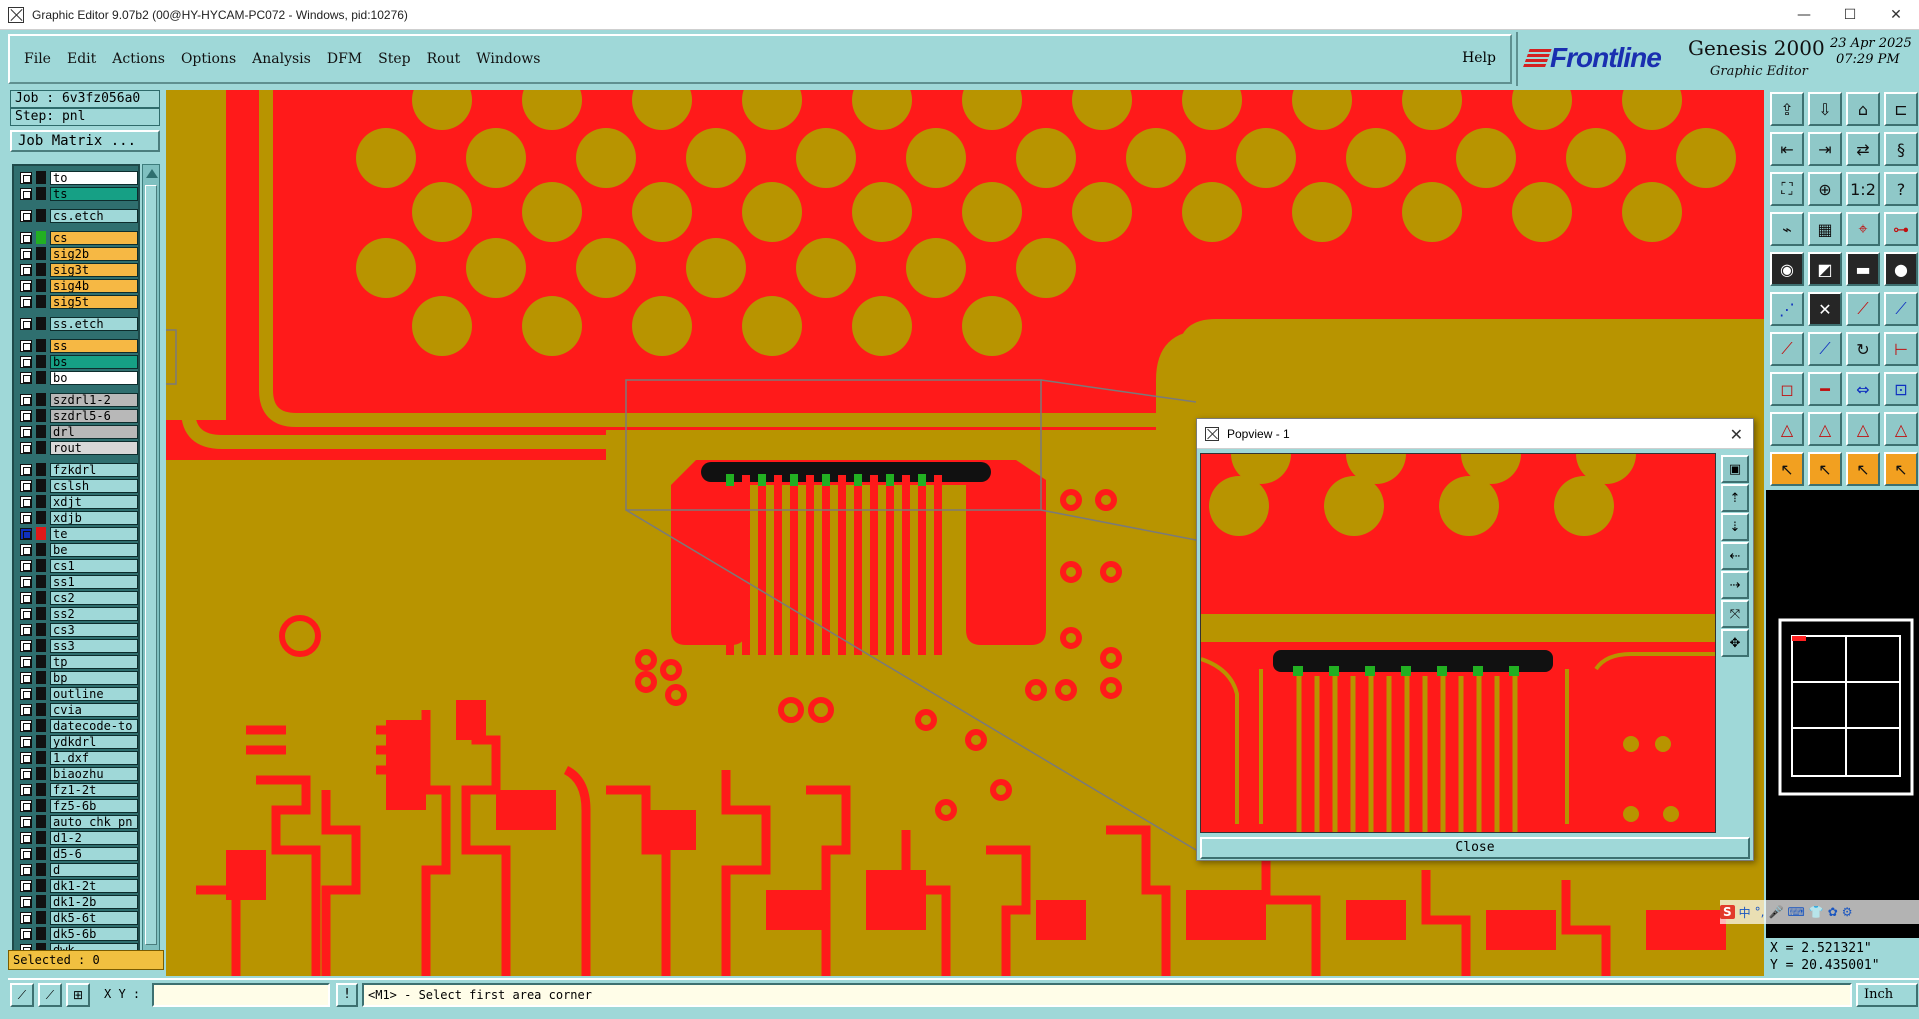 Image resolution: width=1919 pixels, height=1019 pixels. I want to click on menu-rout: Rout, so click(444, 59).